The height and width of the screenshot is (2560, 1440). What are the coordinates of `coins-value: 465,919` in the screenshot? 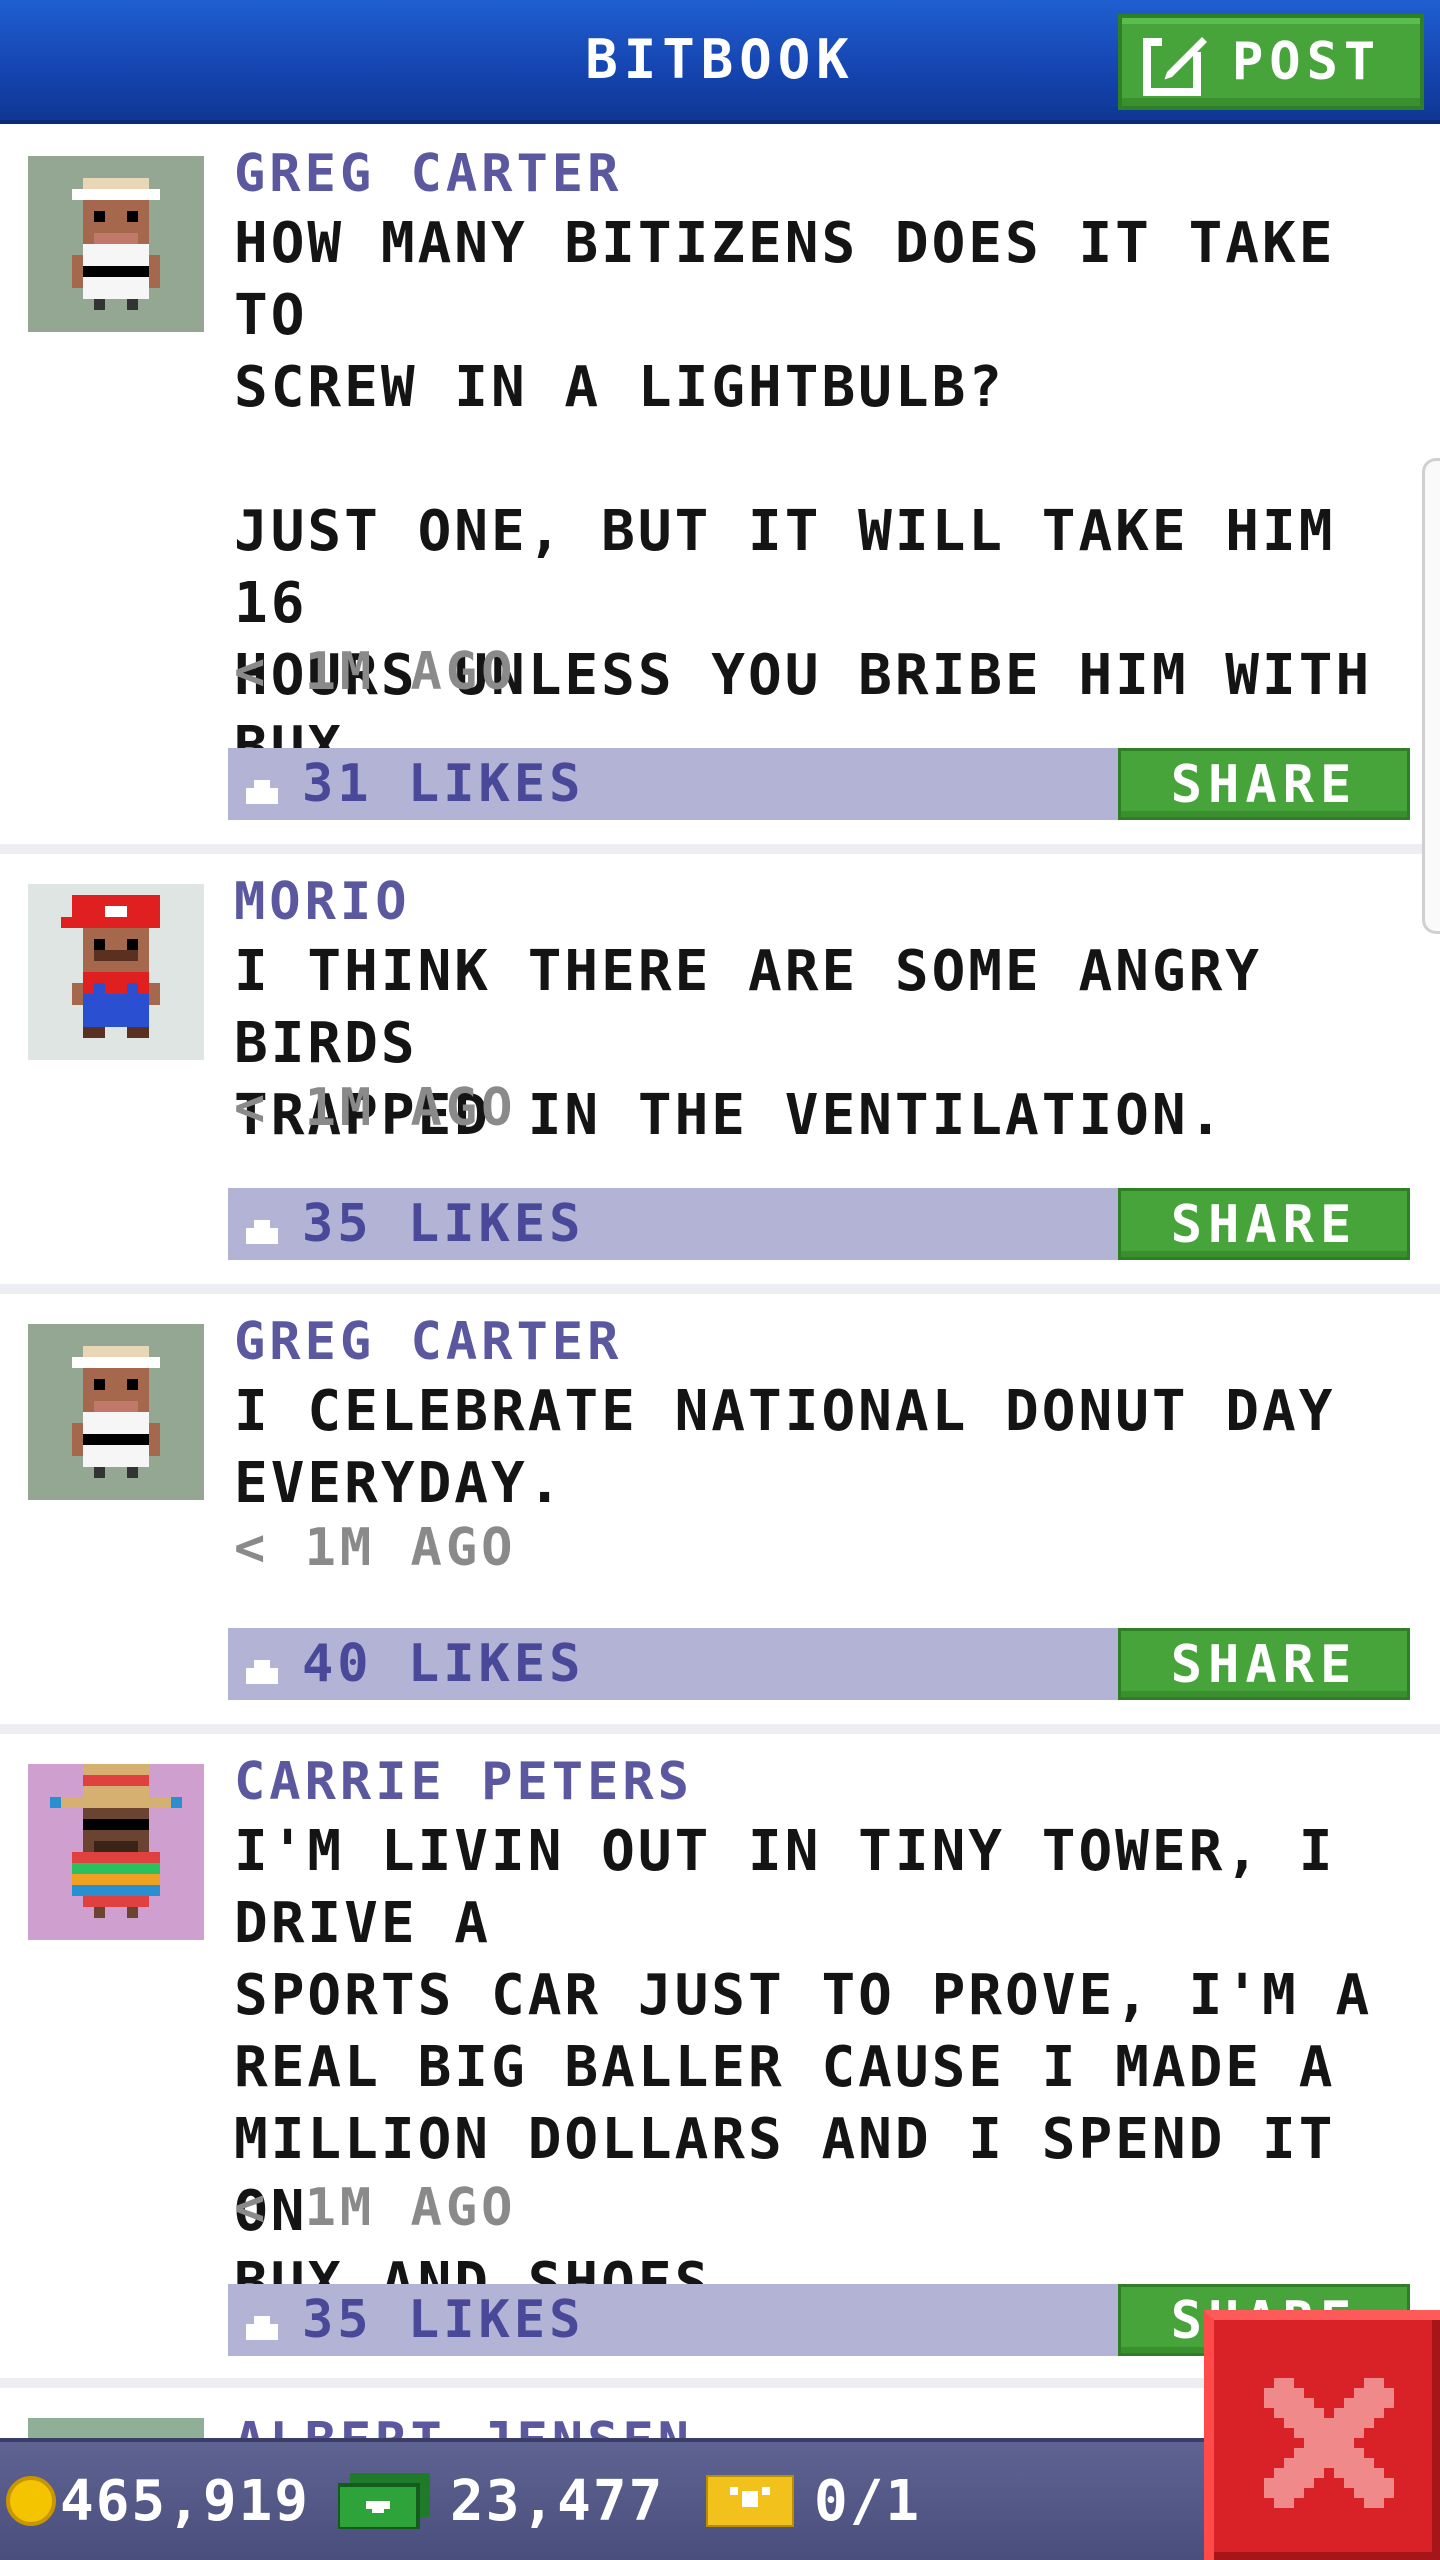 It's located at (185, 2501).